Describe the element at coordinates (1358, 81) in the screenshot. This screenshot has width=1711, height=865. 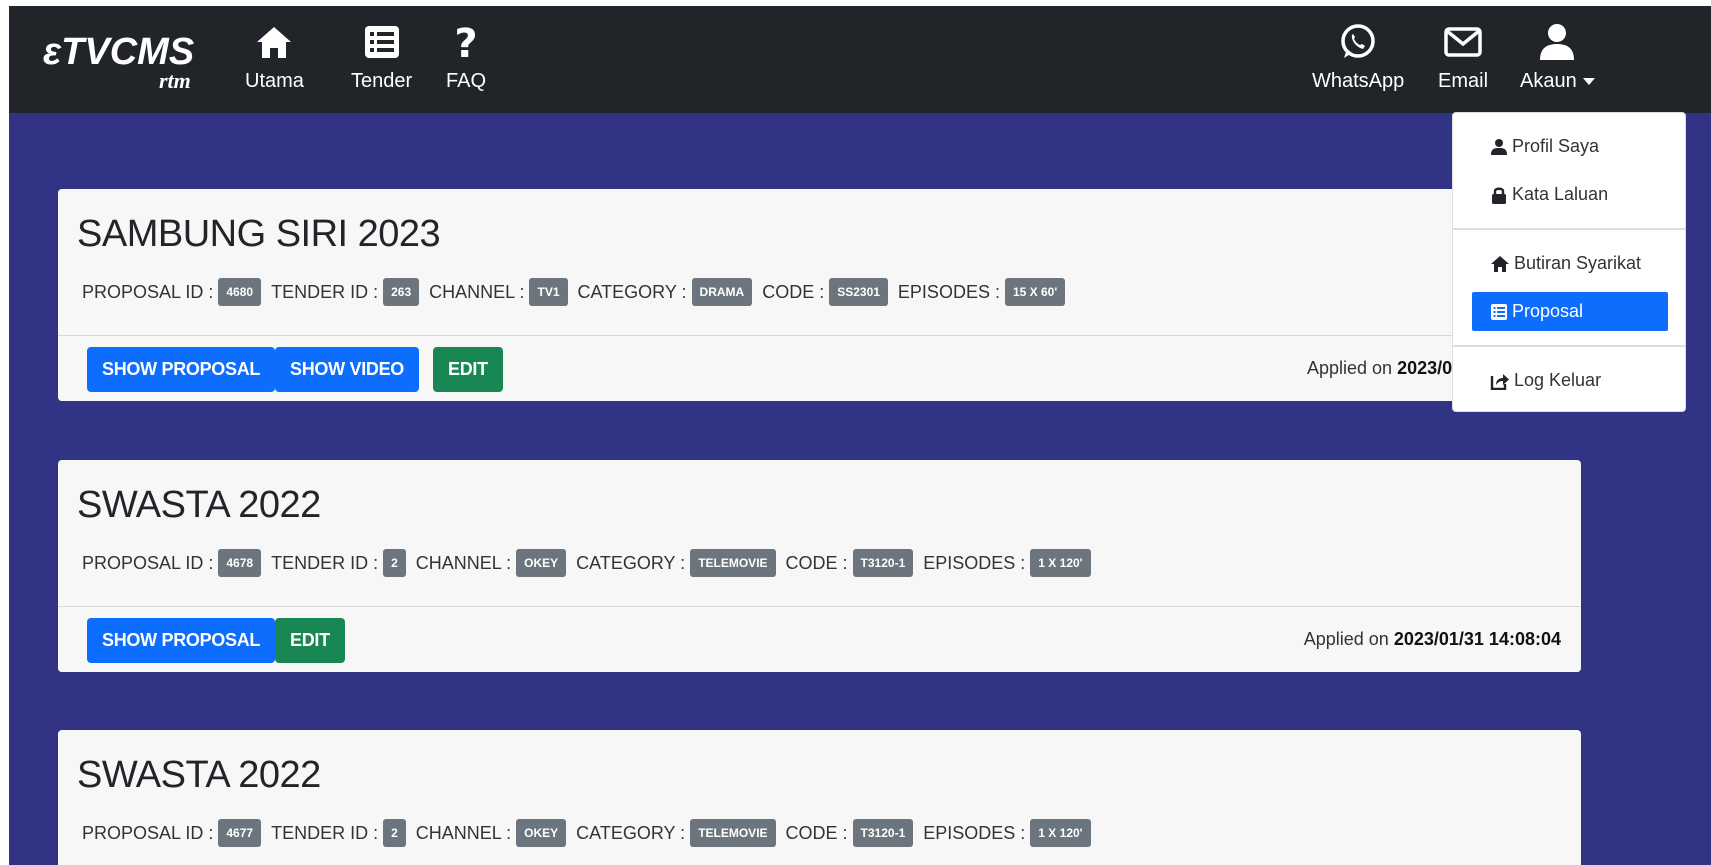
I see `nav-whatsapp-label: WhatsApp` at that location.